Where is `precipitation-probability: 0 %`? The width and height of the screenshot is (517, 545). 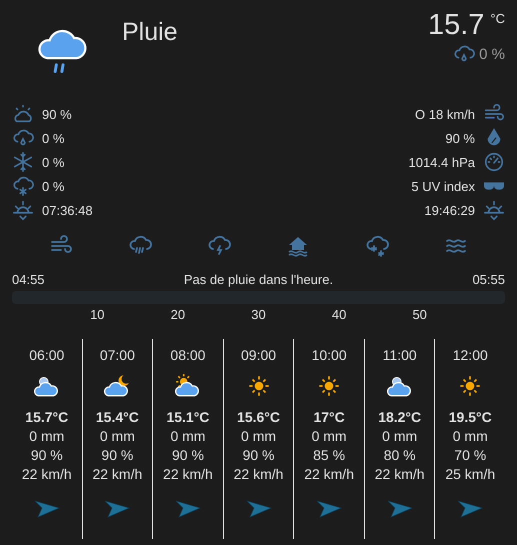 precipitation-probability: 0 % is located at coordinates (492, 54).